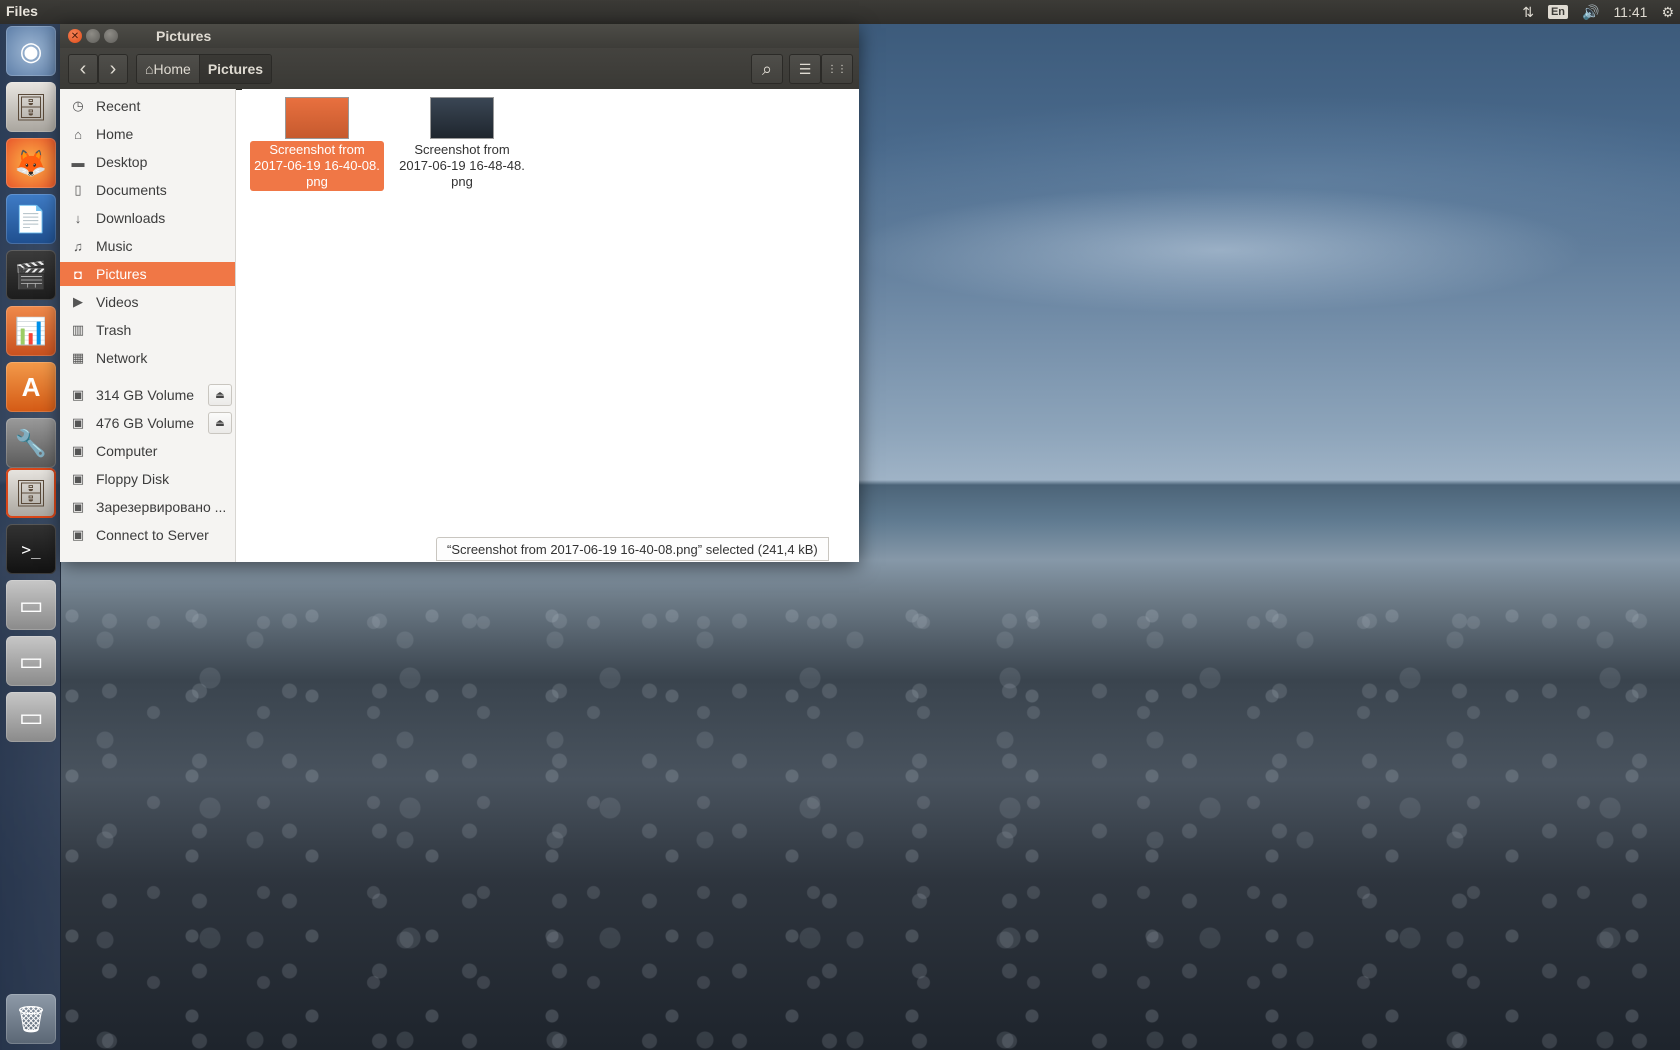  I want to click on sidebar-item-downloads: ↓ Downloads, so click(147, 218).